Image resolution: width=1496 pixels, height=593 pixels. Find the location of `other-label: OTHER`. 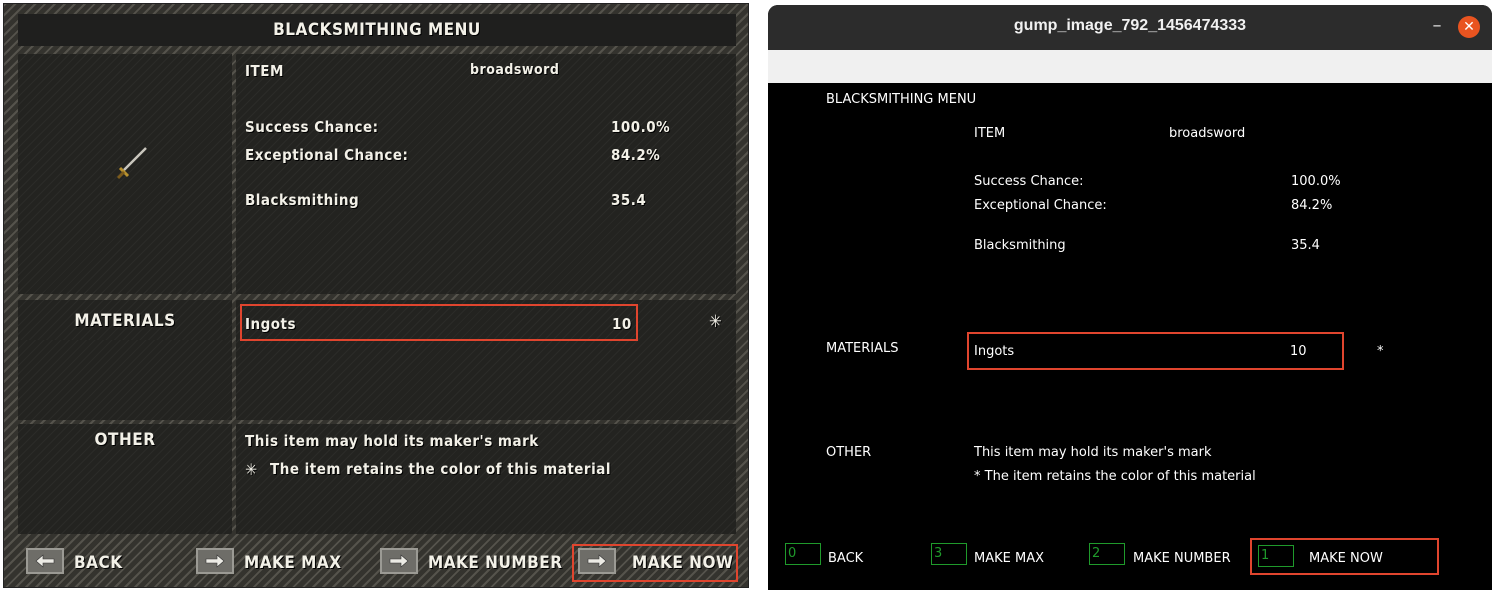

other-label: OTHER is located at coordinates (125, 440).